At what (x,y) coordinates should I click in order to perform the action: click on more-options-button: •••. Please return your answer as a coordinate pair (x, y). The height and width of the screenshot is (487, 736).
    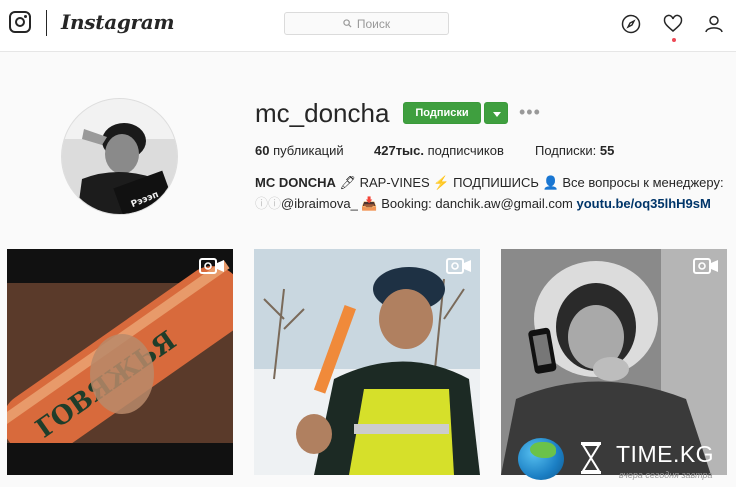
    Looking at the image, I should click on (530, 112).